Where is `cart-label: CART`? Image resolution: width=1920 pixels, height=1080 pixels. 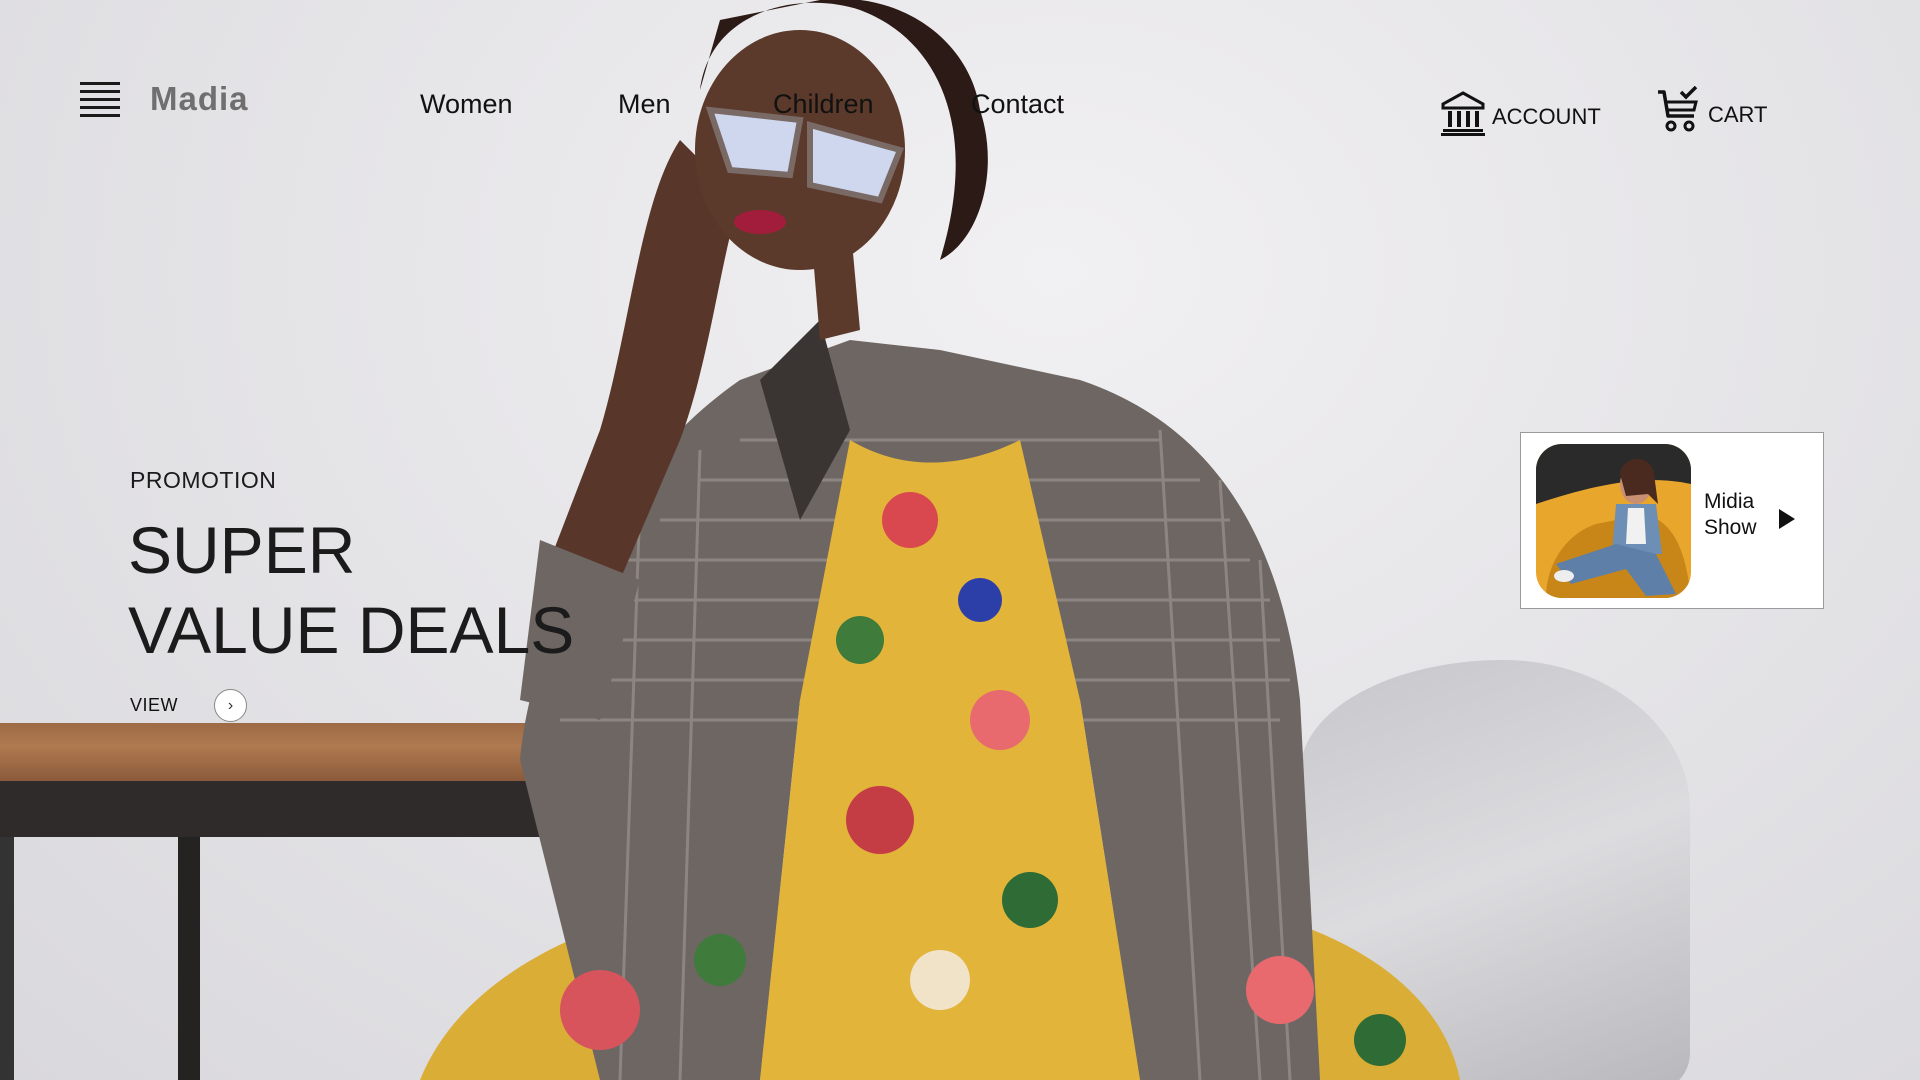
cart-label: CART is located at coordinates (1738, 114).